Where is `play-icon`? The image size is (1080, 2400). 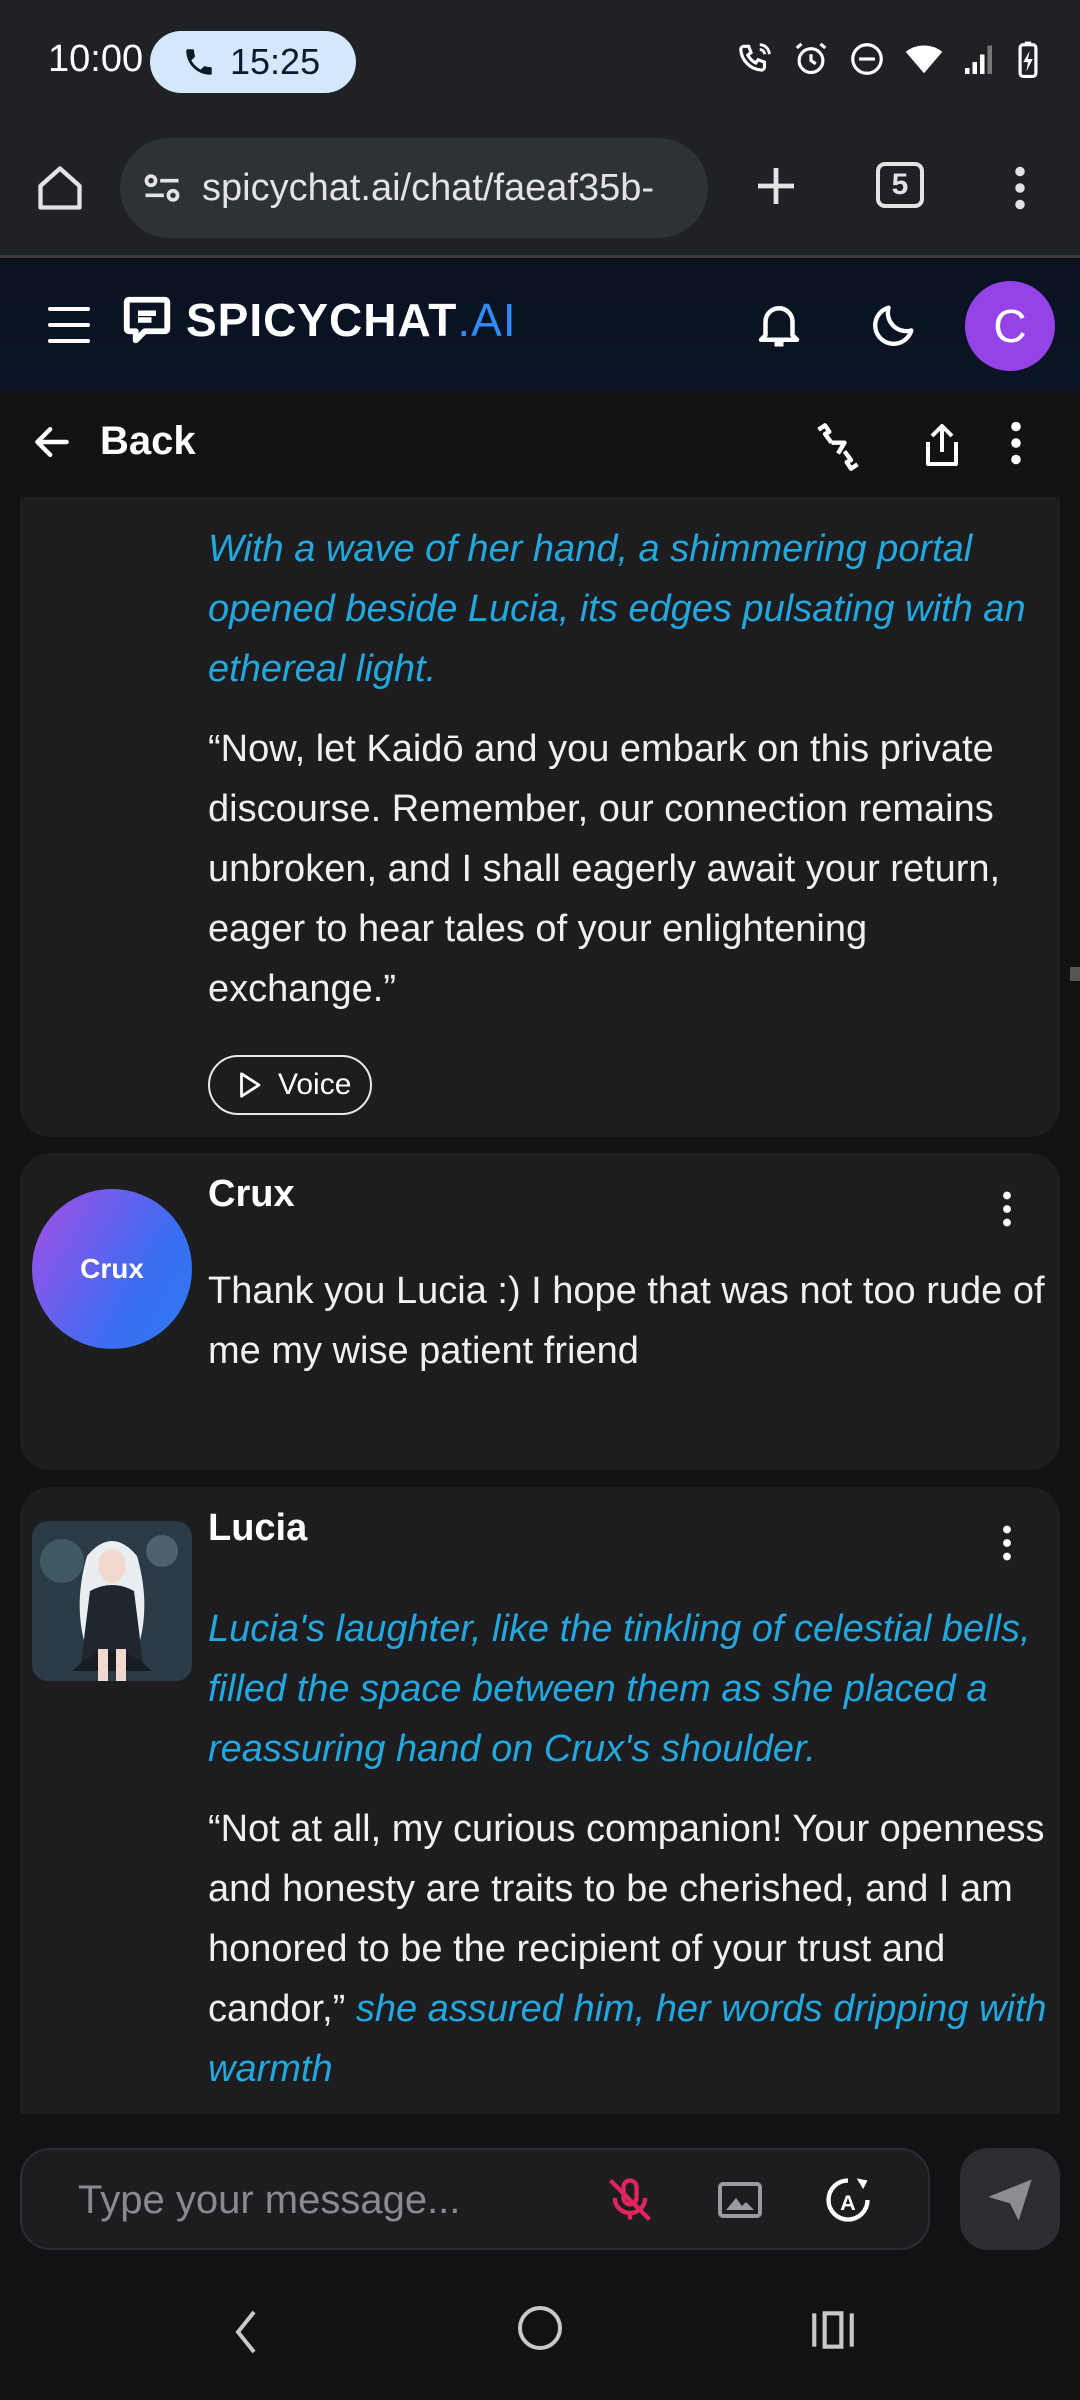
play-icon is located at coordinates (250, 1085).